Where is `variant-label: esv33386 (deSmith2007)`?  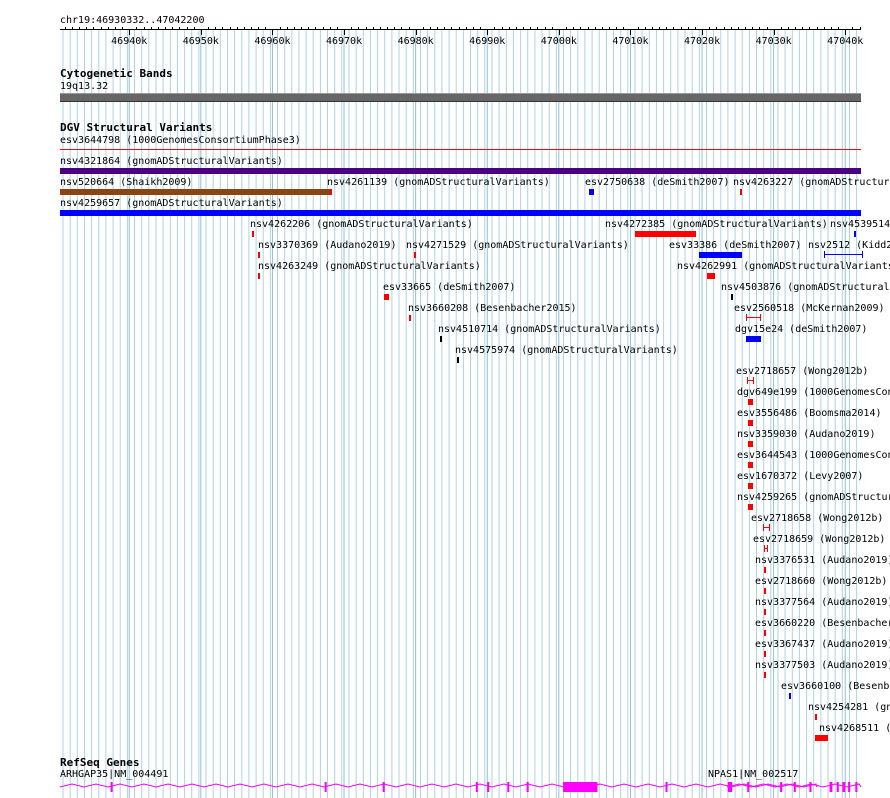 variant-label: esv33386 (deSmith2007) is located at coordinates (735, 245).